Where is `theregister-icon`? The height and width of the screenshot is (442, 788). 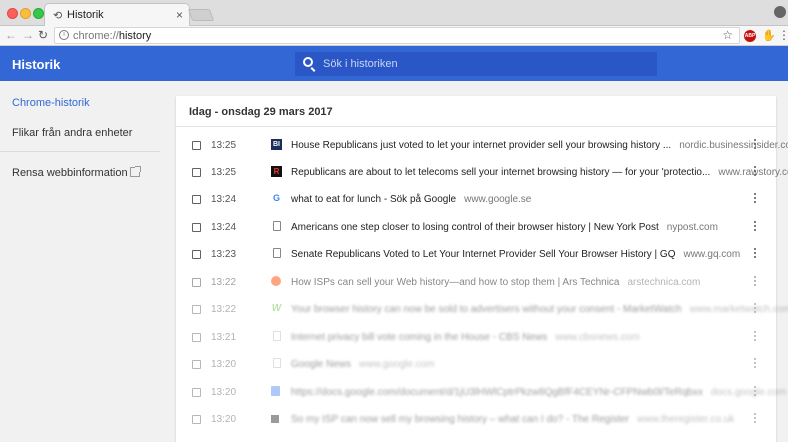
theregister-icon is located at coordinates (275, 419).